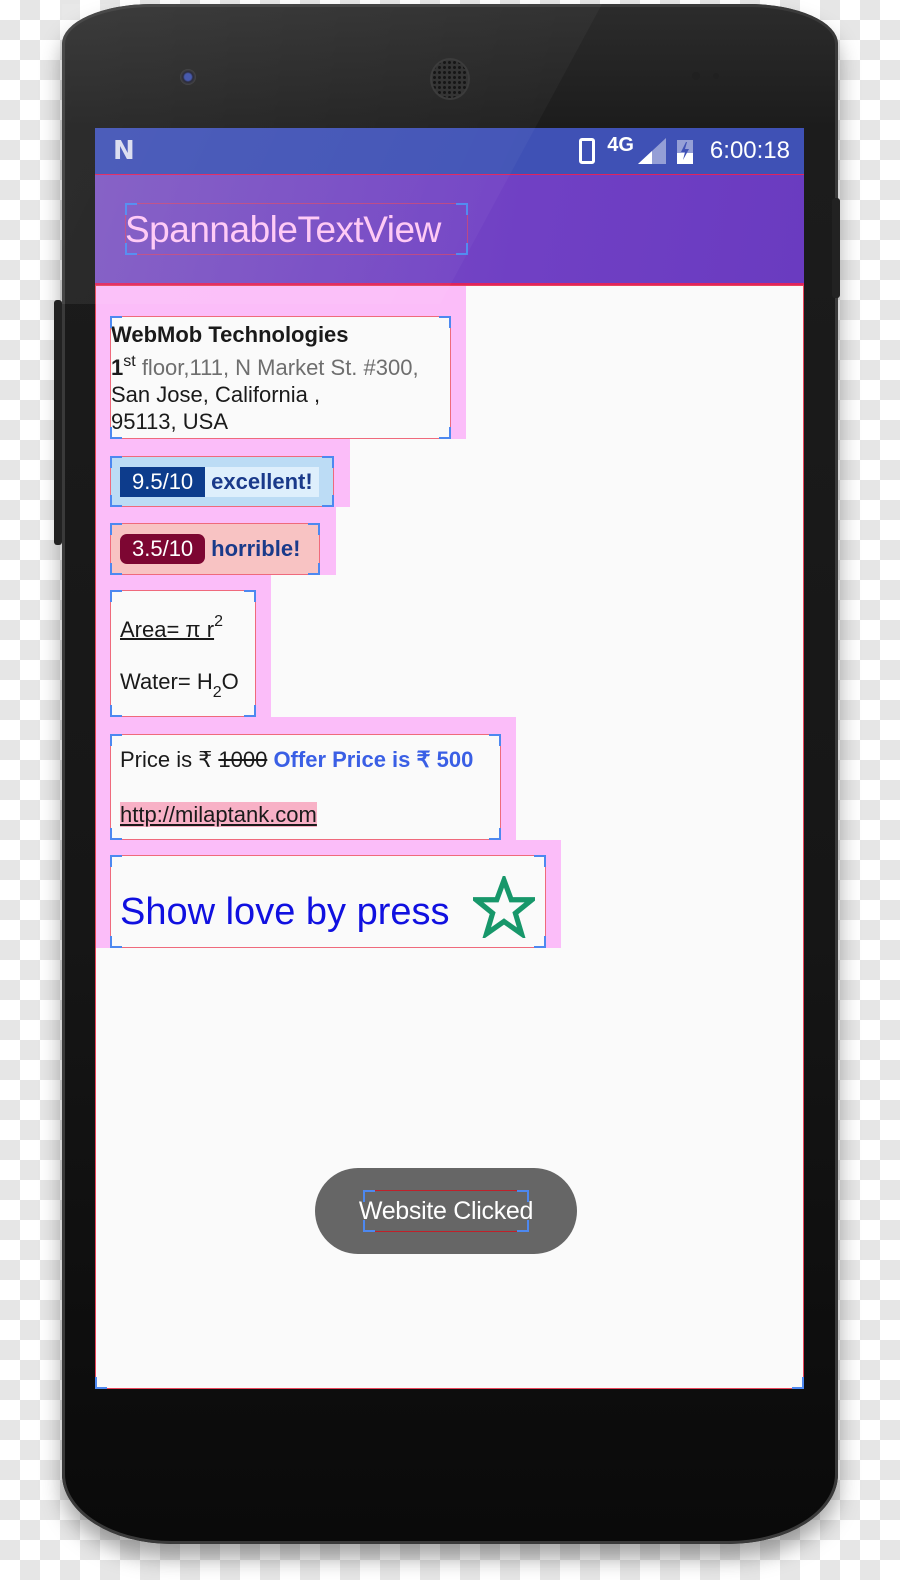 The height and width of the screenshot is (1580, 900). Describe the element at coordinates (696, 76) in the screenshot. I see `proximity-sensor` at that location.